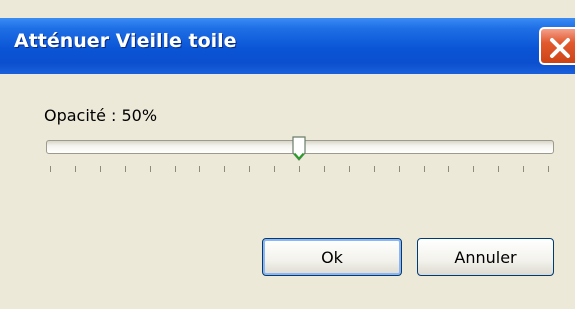 This screenshot has height=309, width=575. Describe the element at coordinates (299, 149) in the screenshot. I see `opacity-slider-thumb` at that location.